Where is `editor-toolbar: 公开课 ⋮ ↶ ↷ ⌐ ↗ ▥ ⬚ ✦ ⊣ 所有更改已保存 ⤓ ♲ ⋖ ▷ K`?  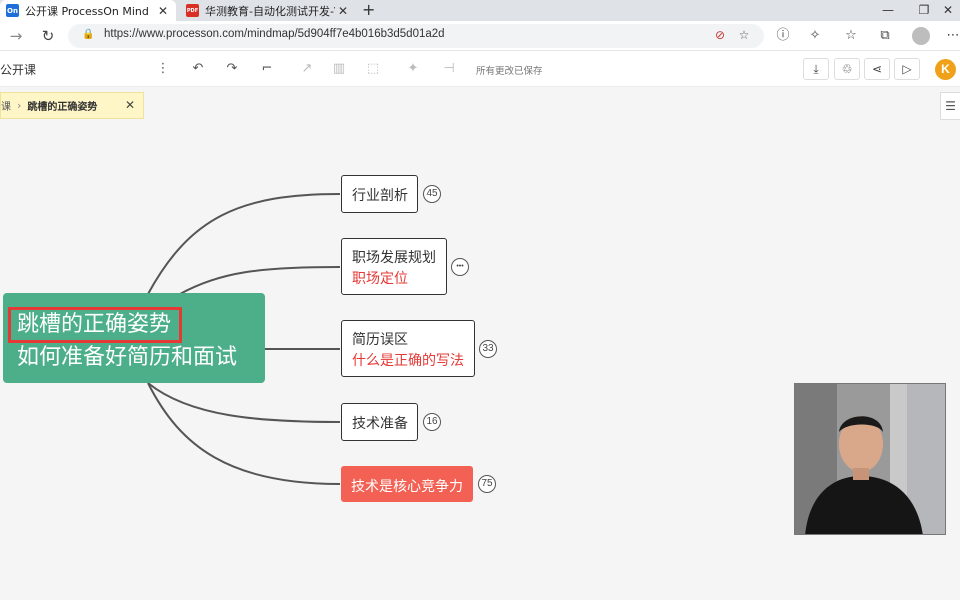 editor-toolbar: 公开课 ⋮ ↶ ↷ ⌐ ↗ ▥ ⬚ ✦ ⊣ 所有更改已保存 ⤓ ♲ ⋖ ▷ K is located at coordinates (480, 69).